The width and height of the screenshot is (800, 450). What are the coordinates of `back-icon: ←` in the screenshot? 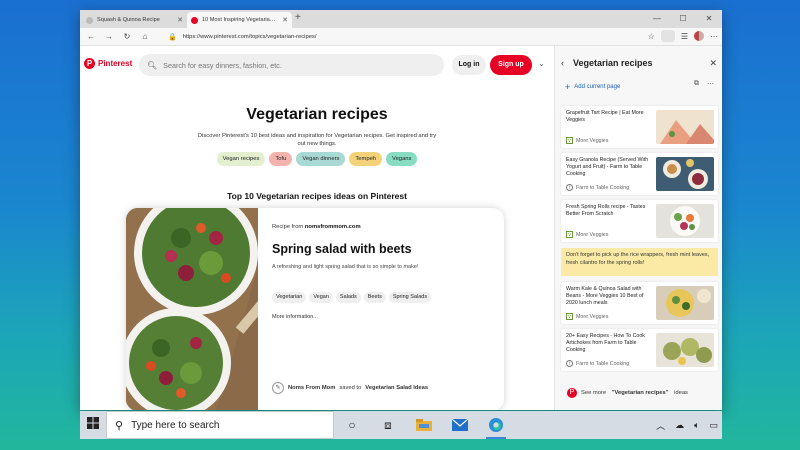 It's located at (91, 36).